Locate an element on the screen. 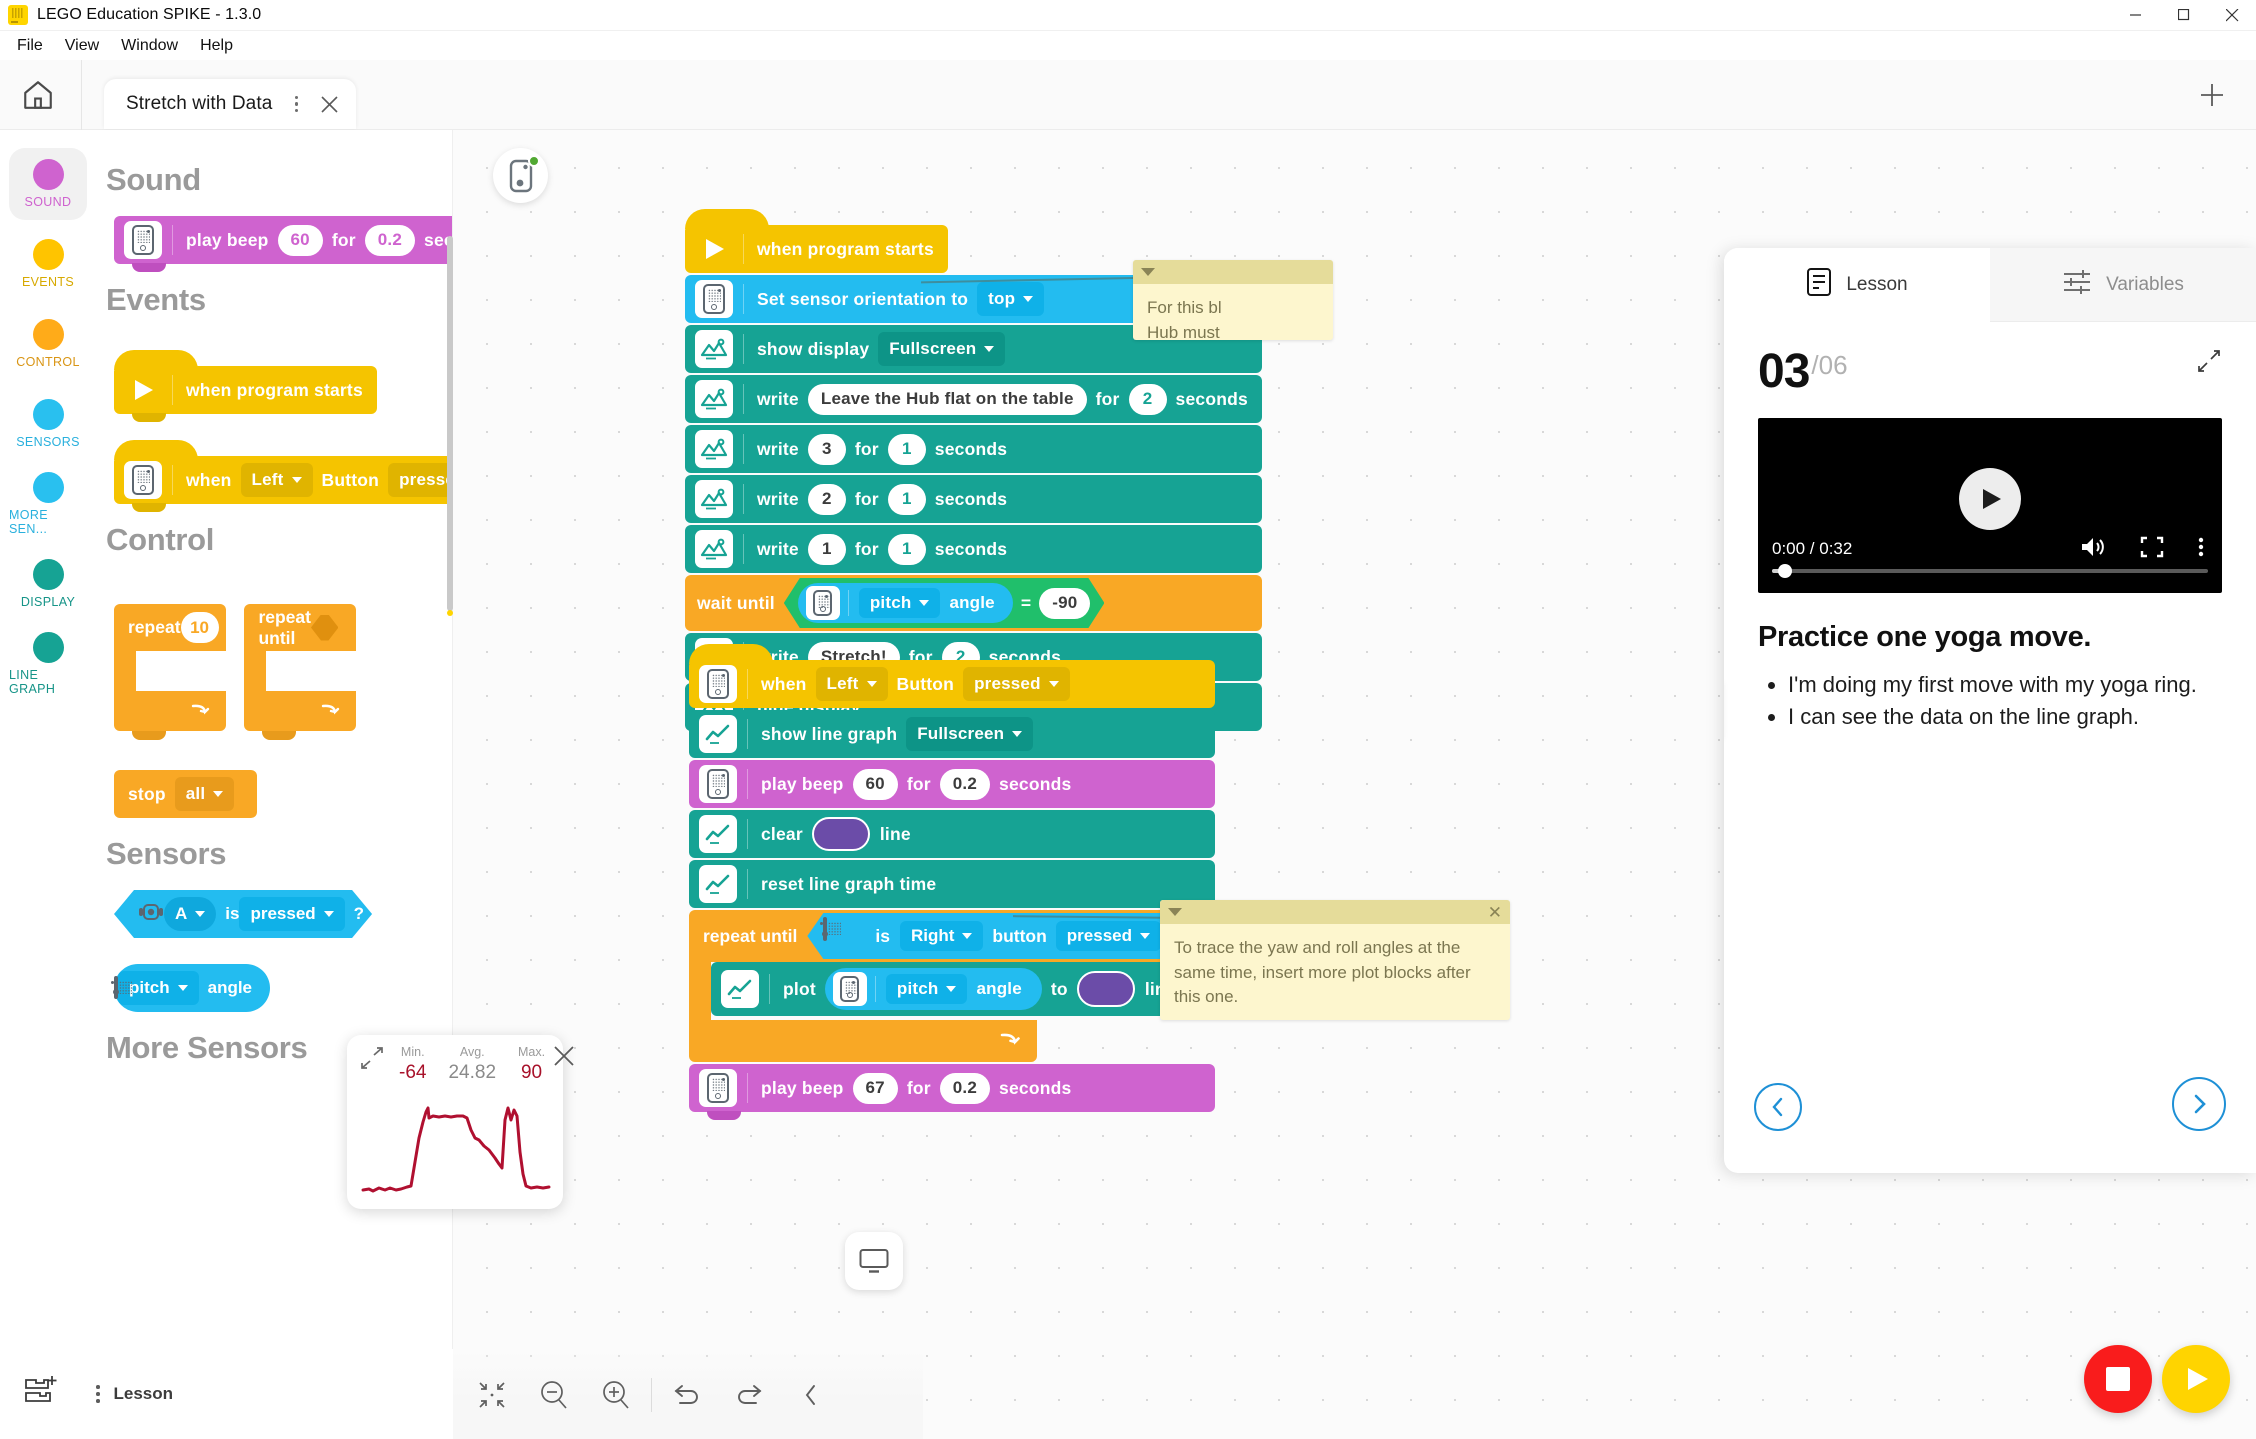  video-progress-knob is located at coordinates (1785, 571).